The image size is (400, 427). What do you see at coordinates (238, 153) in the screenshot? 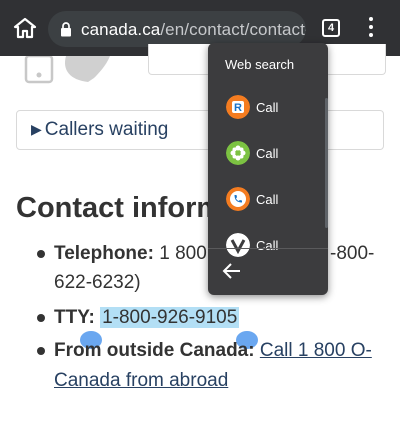
I see `flower-app-icon` at bounding box center [238, 153].